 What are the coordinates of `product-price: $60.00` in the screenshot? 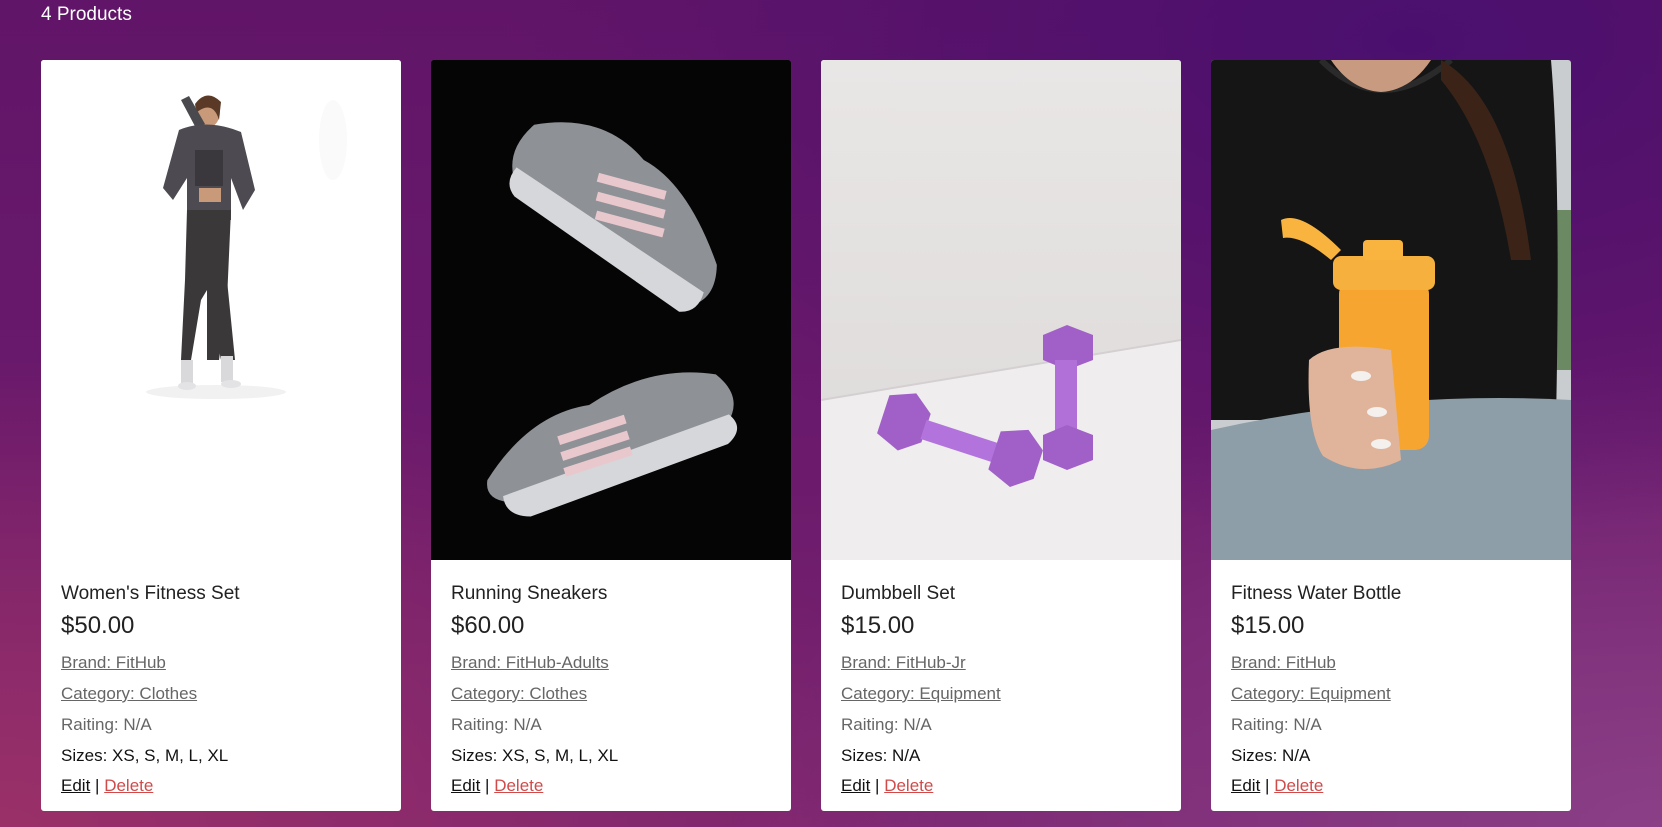 It's located at (488, 625).